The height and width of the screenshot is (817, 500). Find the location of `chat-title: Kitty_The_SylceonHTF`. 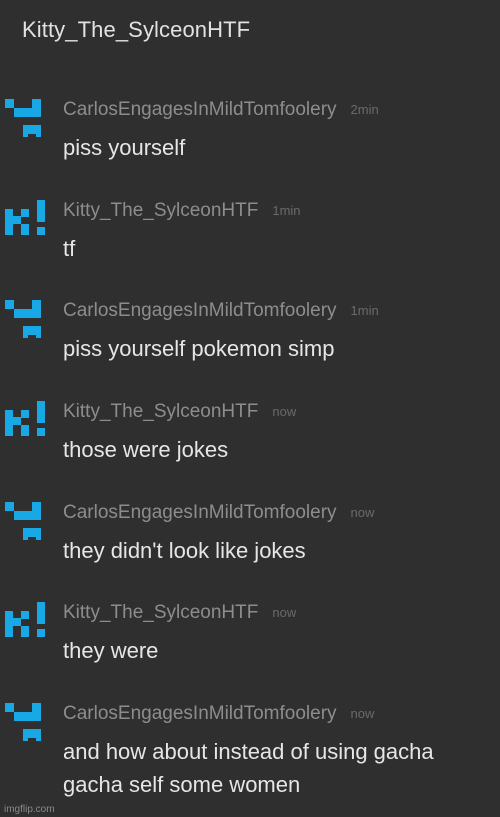

chat-title: Kitty_The_SylceonHTF is located at coordinates (136, 29).